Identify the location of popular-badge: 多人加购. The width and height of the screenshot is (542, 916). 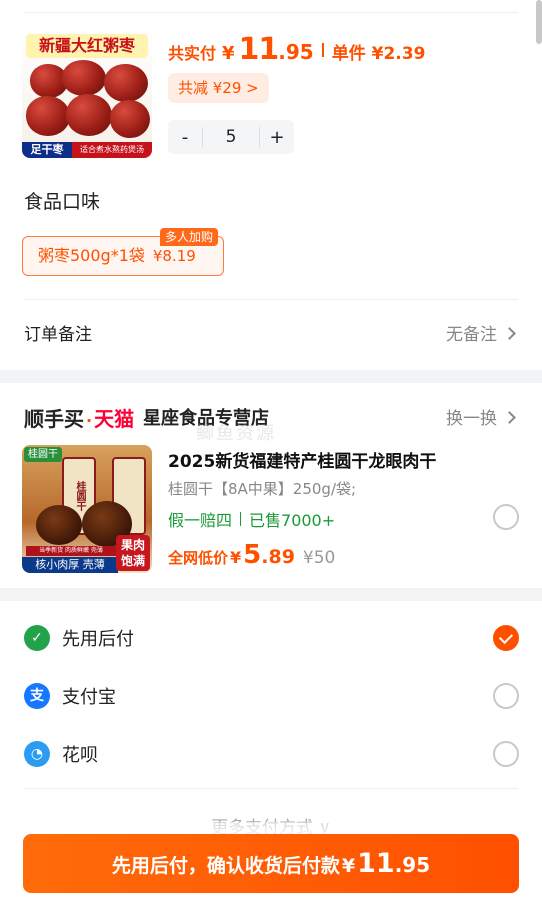
(189, 237).